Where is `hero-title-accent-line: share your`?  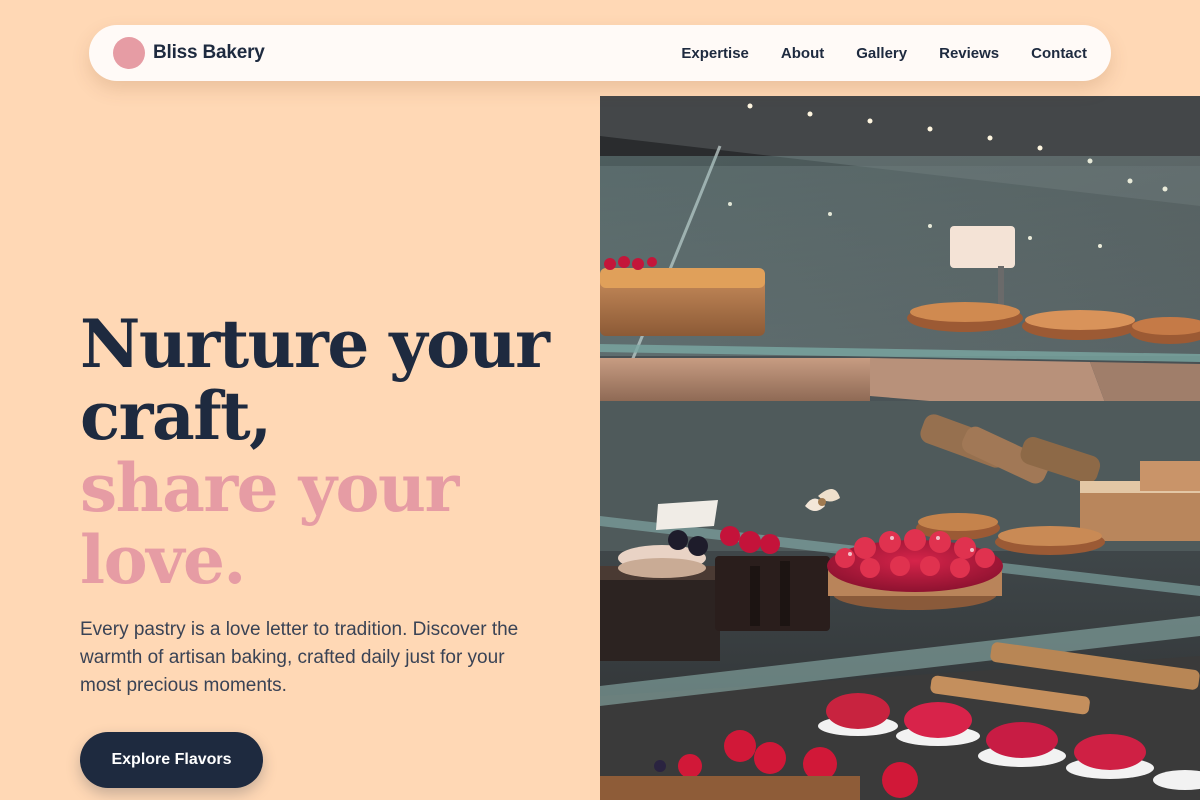 hero-title-accent-line: share your is located at coordinates (269, 488).